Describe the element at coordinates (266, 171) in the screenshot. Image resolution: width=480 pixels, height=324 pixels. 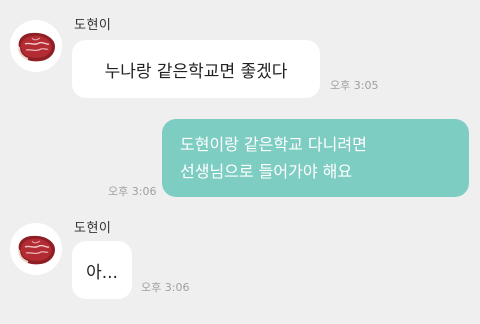
I see `message-line: 선생님으로 들어가야 해요` at that location.